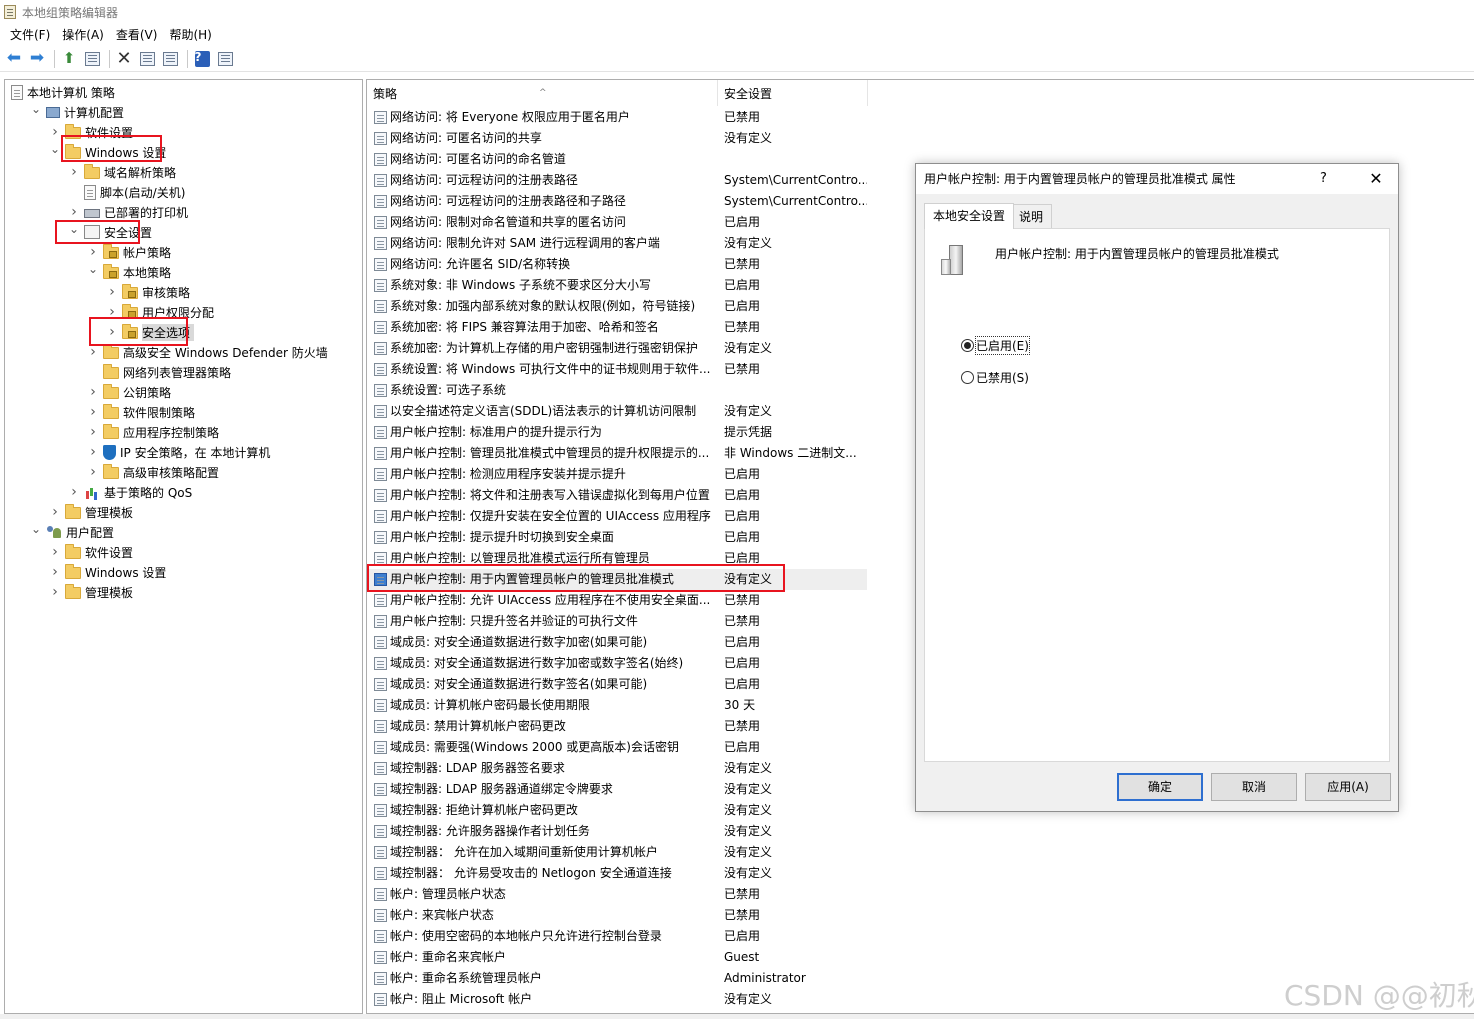 The width and height of the screenshot is (1474, 1019). Describe the element at coordinates (617, 285) in the screenshot. I see `table-row: 系统对象: 非 Windows 子系统不要求区分大小写 已启用` at that location.